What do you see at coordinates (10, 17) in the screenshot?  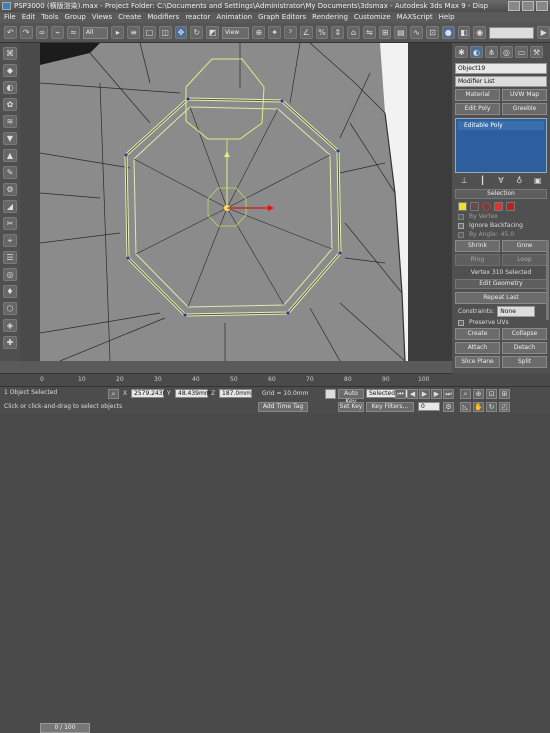 I see `menu-file: File` at bounding box center [10, 17].